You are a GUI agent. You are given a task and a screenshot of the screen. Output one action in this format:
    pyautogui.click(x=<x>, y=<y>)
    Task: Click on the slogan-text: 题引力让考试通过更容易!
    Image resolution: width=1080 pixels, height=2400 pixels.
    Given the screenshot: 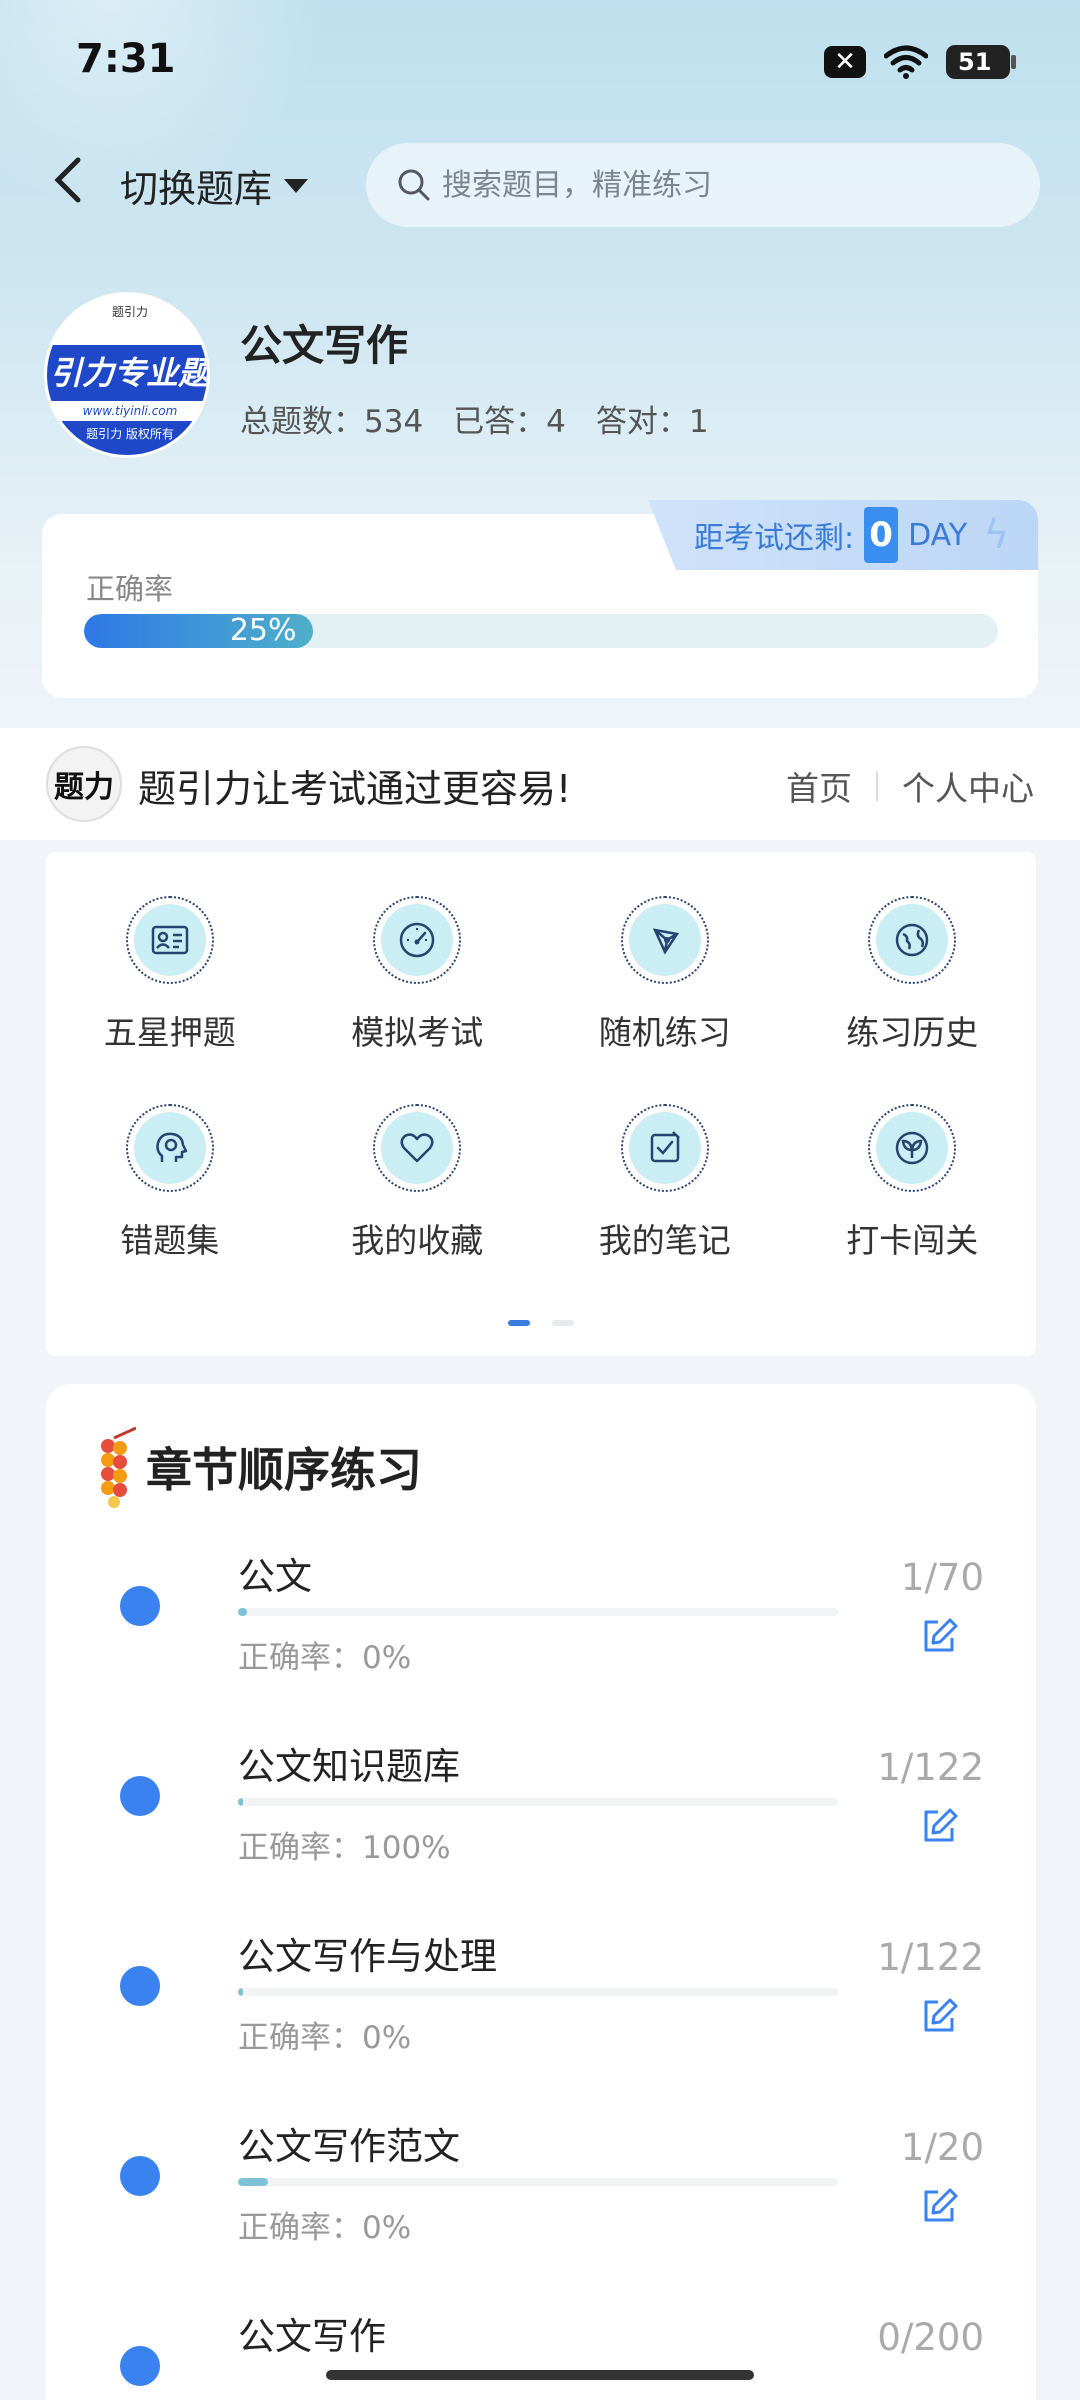 What is the action you would take?
    pyautogui.click(x=355, y=789)
    